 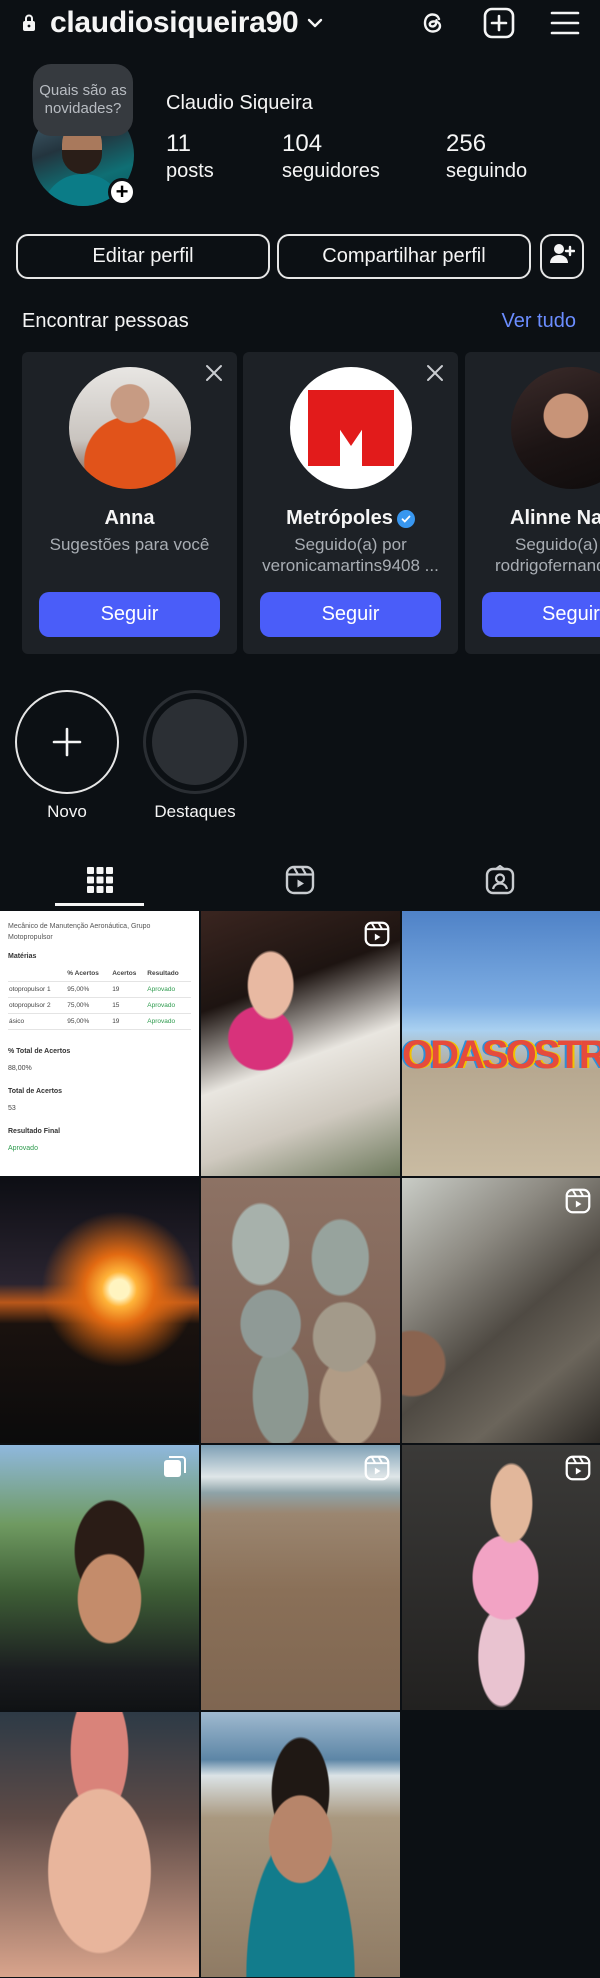 What do you see at coordinates (404, 256) in the screenshot?
I see `share-profile-button: Compartilhar perfil` at bounding box center [404, 256].